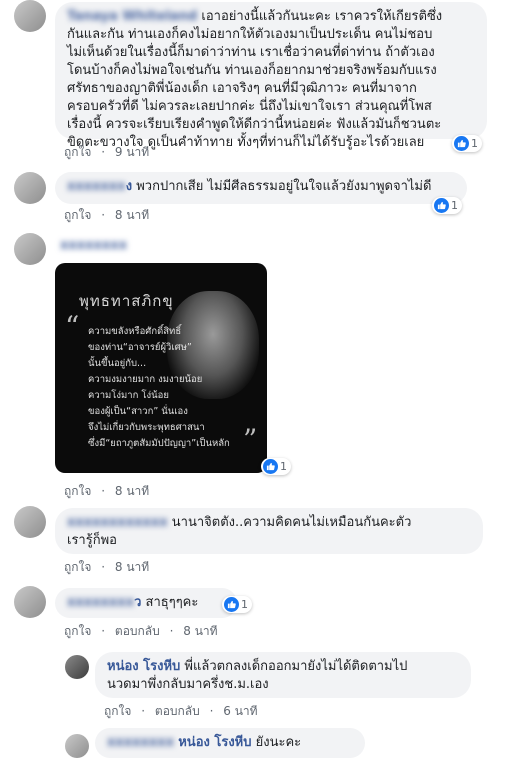 The image size is (507, 758). Describe the element at coordinates (128, 395) in the screenshot. I see `image-text-line: ความโง่มาก โง่น้อย` at that location.